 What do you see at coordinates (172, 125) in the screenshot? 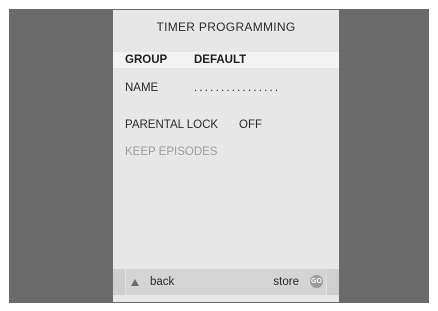
I see `parental-lock-label: PARENTAL LOCK` at bounding box center [172, 125].